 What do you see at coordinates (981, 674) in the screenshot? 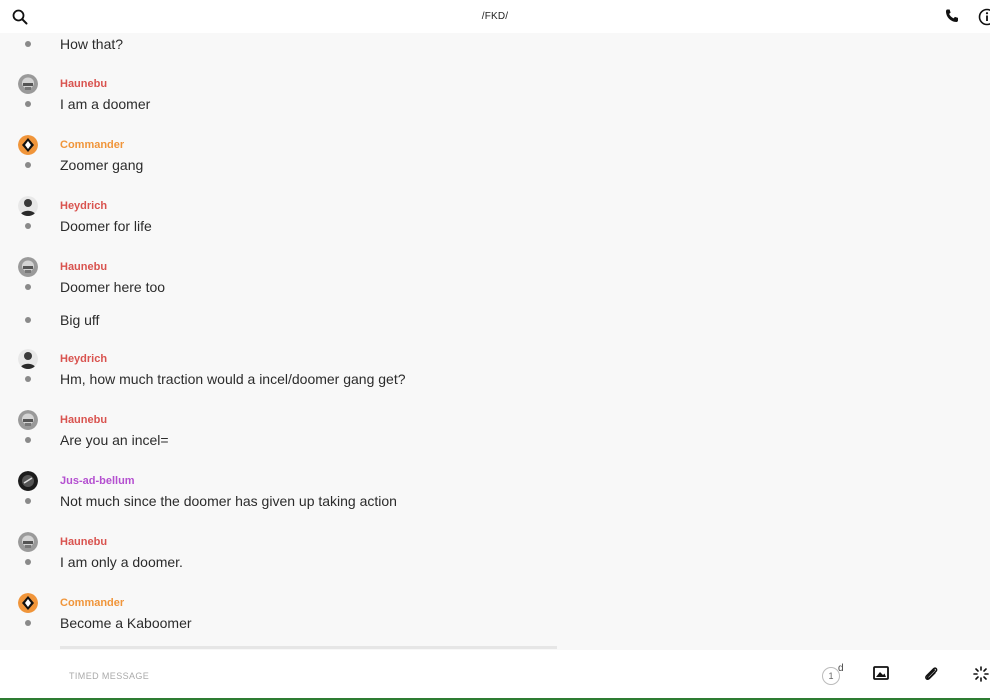
I see `sparkle-icon` at bounding box center [981, 674].